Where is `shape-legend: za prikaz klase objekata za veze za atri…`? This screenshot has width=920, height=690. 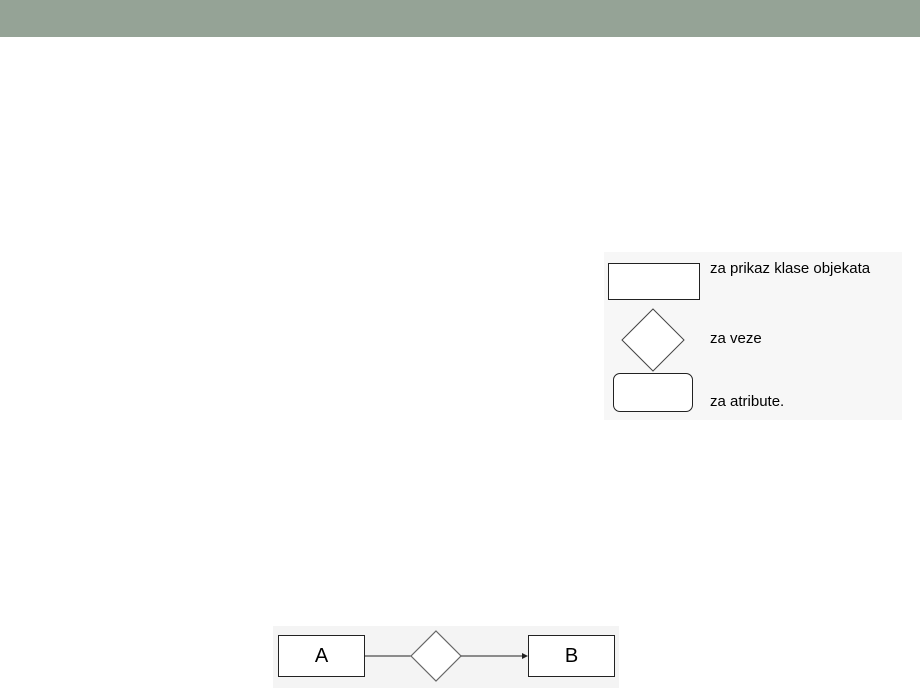 shape-legend: za prikaz klase objekata za veze za atri… is located at coordinates (753, 336).